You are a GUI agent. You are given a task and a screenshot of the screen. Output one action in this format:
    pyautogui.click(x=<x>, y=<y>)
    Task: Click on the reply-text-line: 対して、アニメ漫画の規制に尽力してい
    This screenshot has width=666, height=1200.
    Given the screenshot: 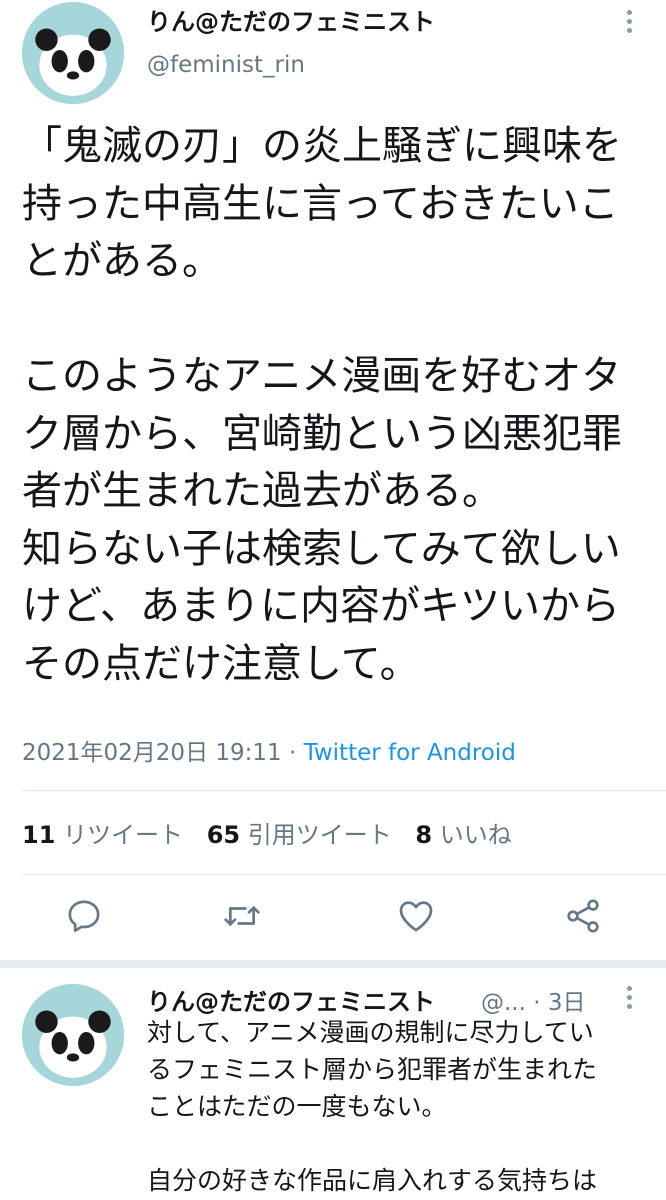 What is the action you would take?
    pyautogui.click(x=370, y=1032)
    